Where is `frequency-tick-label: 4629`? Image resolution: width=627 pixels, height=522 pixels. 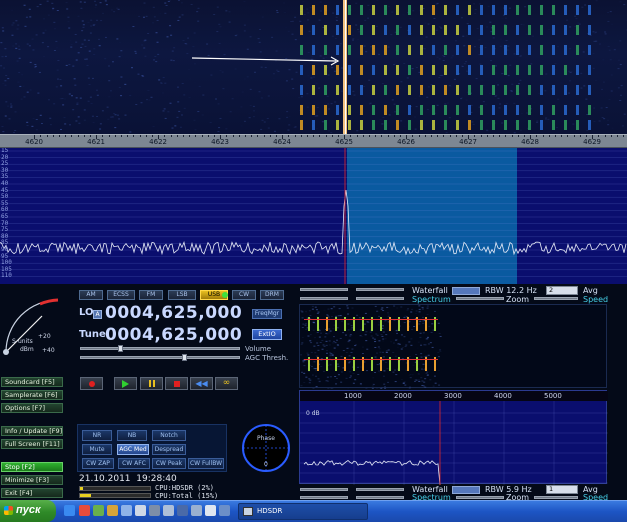
frequency-tick-label: 4629 is located at coordinates (592, 142).